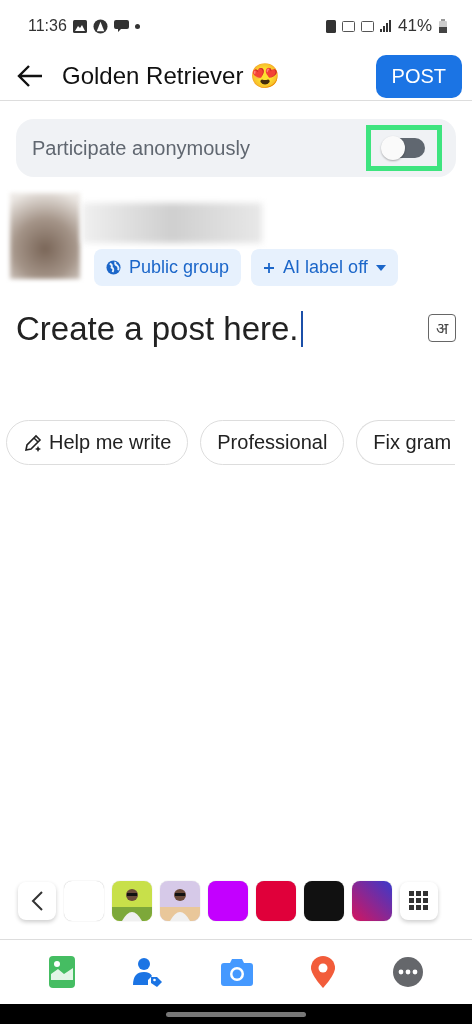 This screenshot has width=472, height=1024. I want to click on back-chevron-button, so click(37, 901).